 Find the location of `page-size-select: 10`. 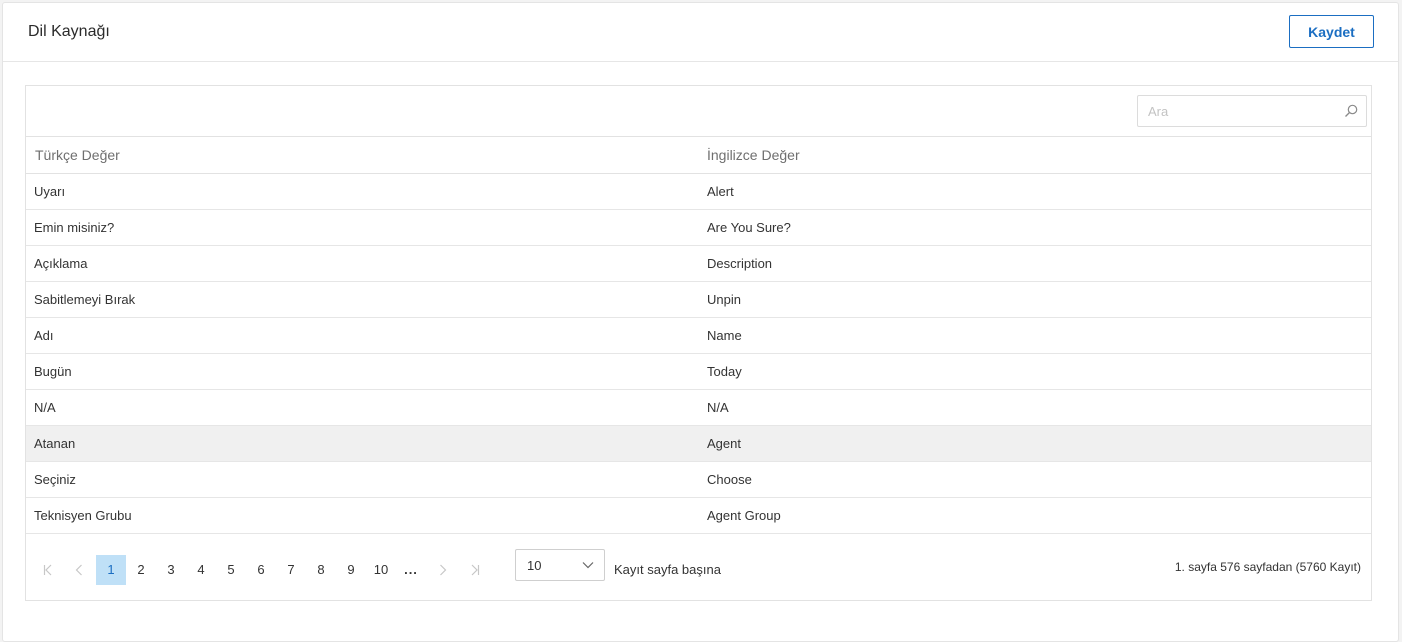

page-size-select: 10 is located at coordinates (560, 565).